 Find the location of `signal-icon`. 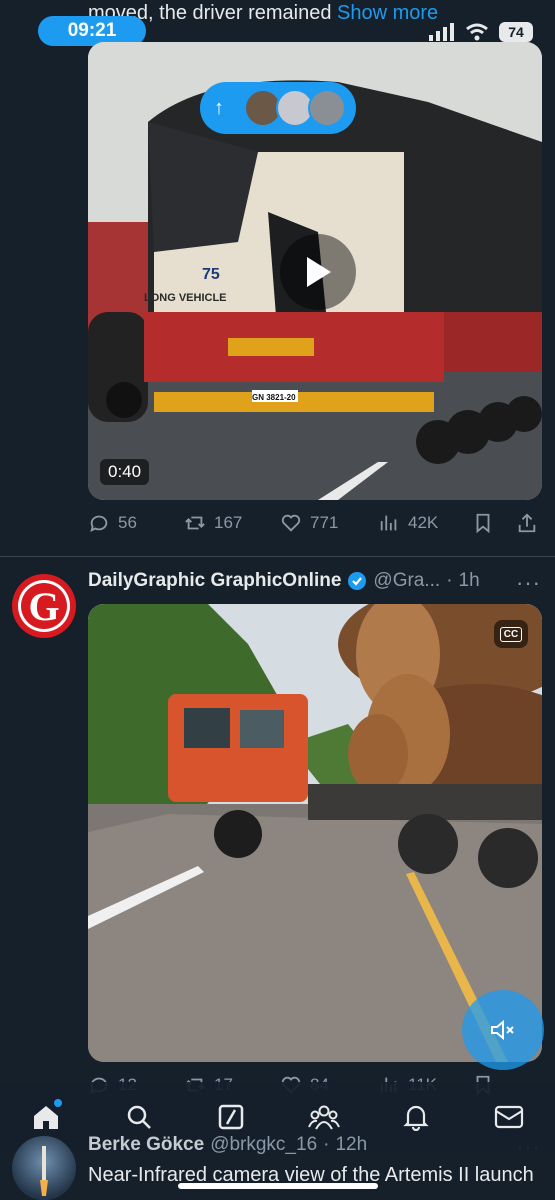

signal-icon is located at coordinates (441, 32).